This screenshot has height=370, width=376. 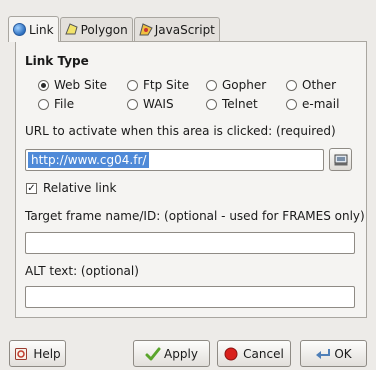 I want to click on radio-gopher: Gopher, so click(x=236, y=85).